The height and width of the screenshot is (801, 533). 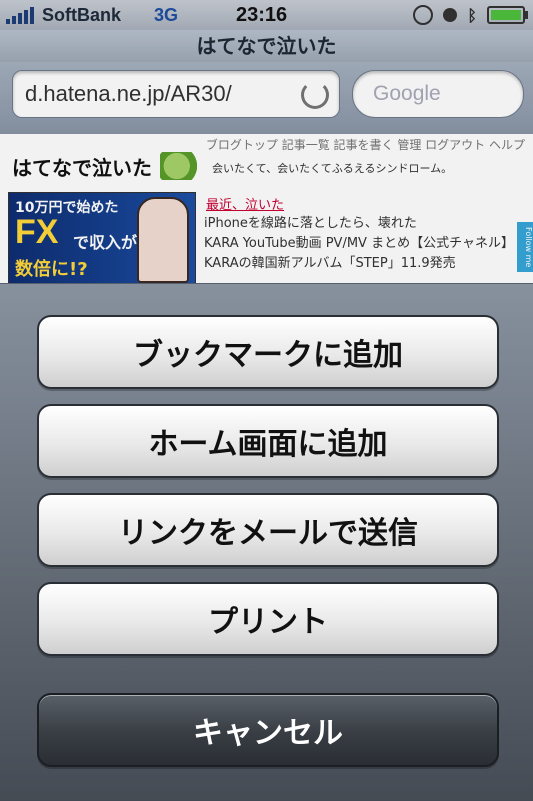 What do you see at coordinates (268, 352) in the screenshot?
I see `add-bookmark-button: ブックマークに追加` at bounding box center [268, 352].